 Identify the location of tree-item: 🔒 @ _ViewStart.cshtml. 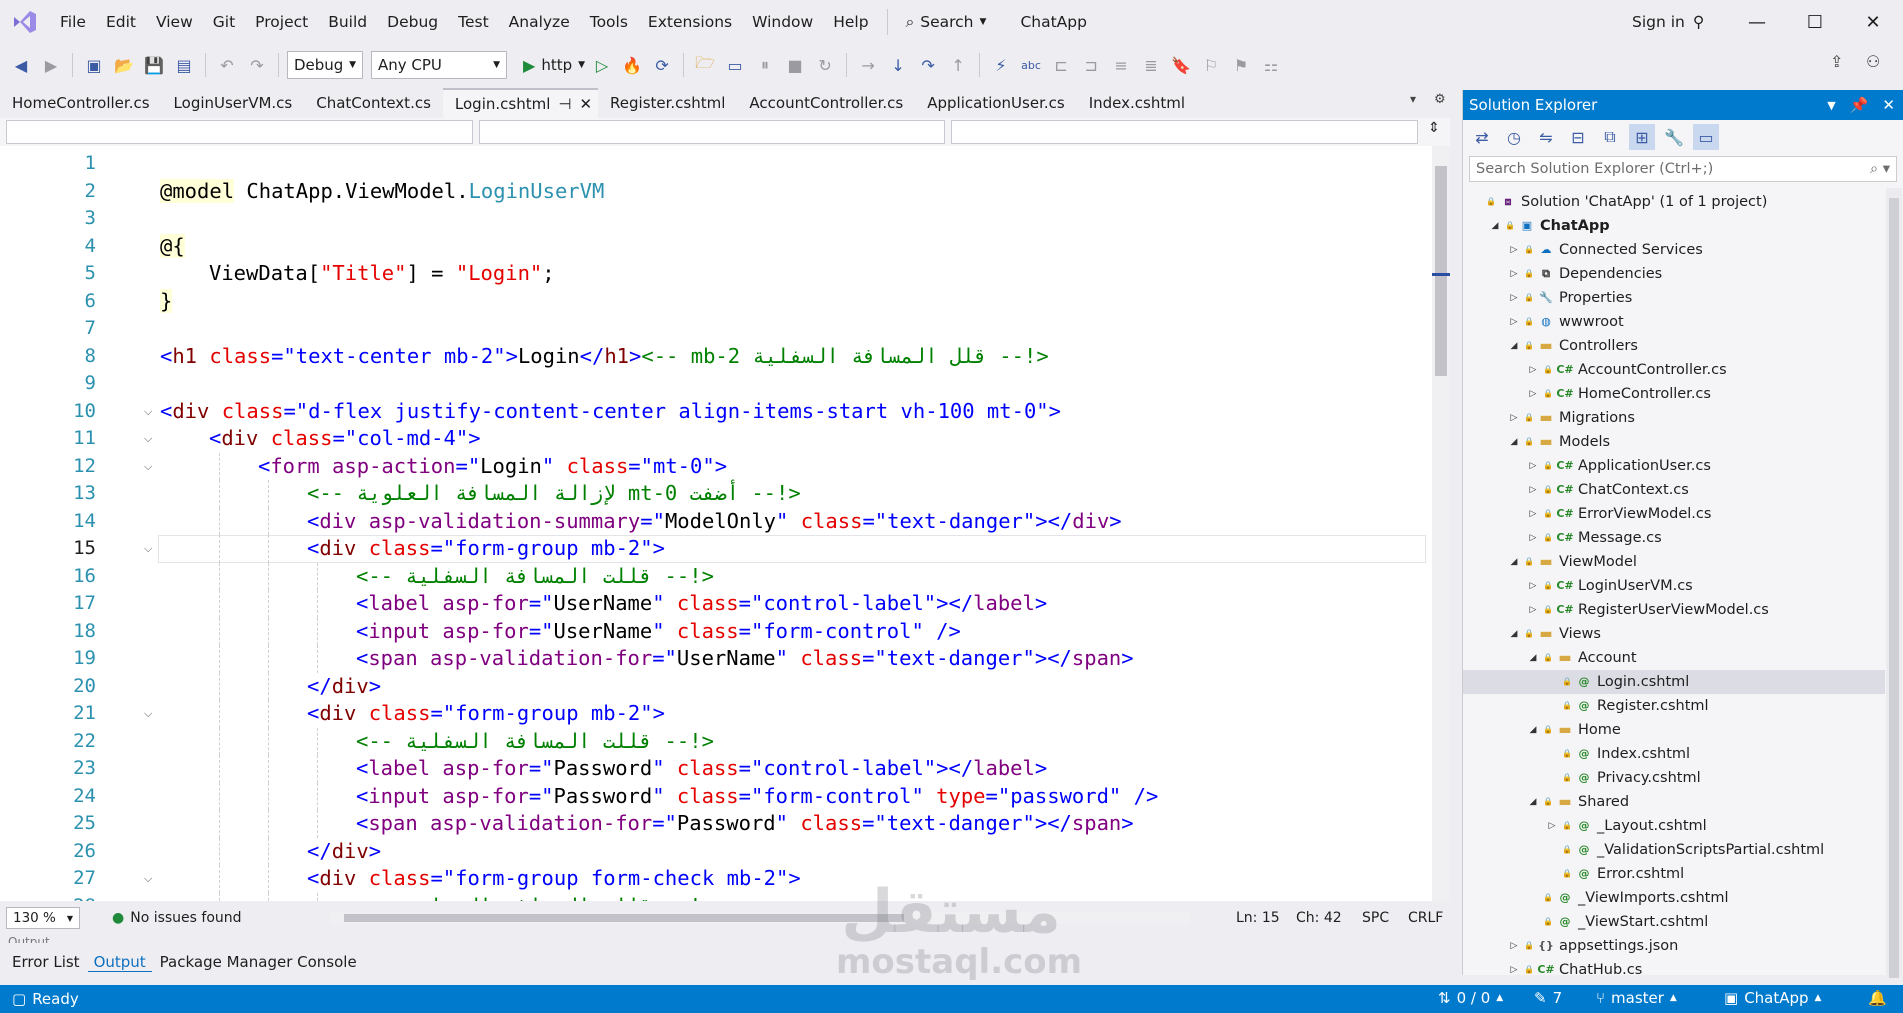
(1674, 922).